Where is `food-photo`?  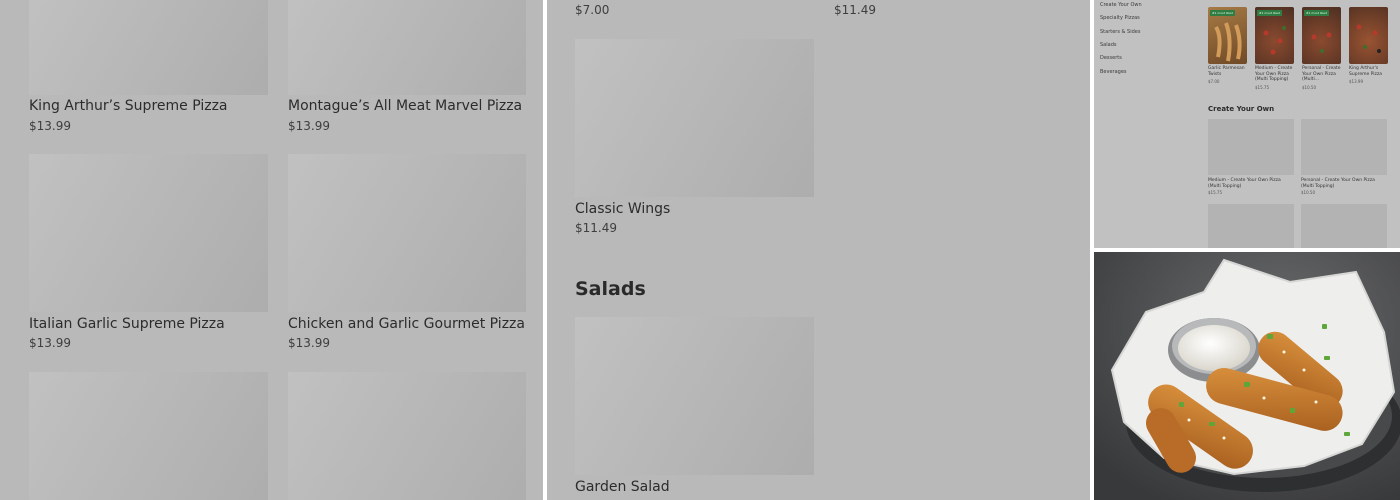
food-photo is located at coordinates (1247, 376).